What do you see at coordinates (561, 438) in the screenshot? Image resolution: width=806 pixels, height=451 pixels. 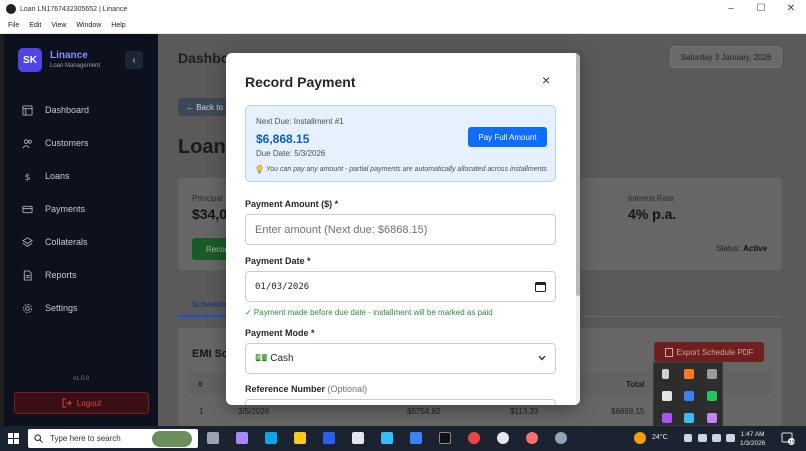 I see `electron-app-icon` at bounding box center [561, 438].